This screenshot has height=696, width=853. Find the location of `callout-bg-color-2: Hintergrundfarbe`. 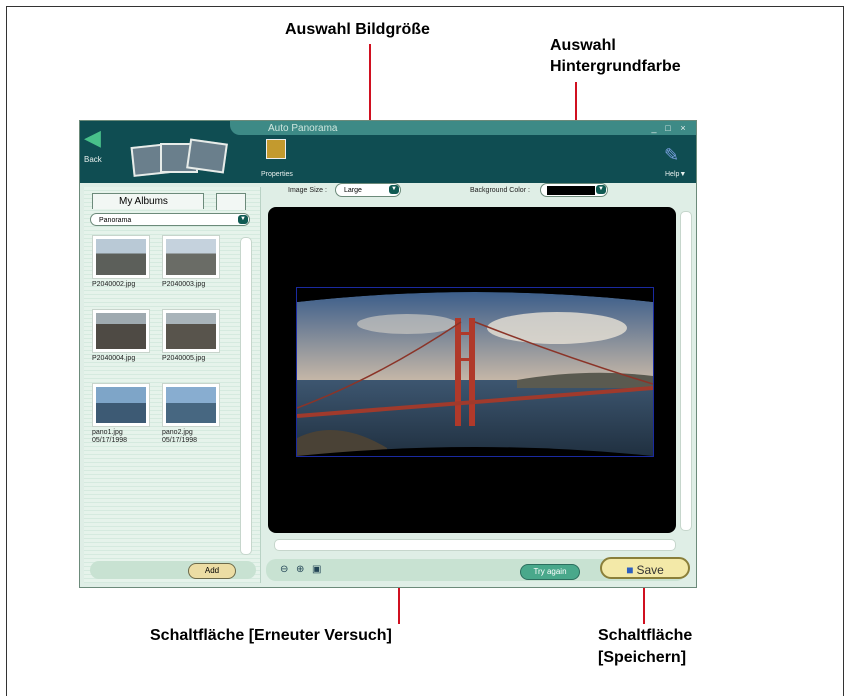

callout-bg-color-2: Hintergrundfarbe is located at coordinates (615, 66).